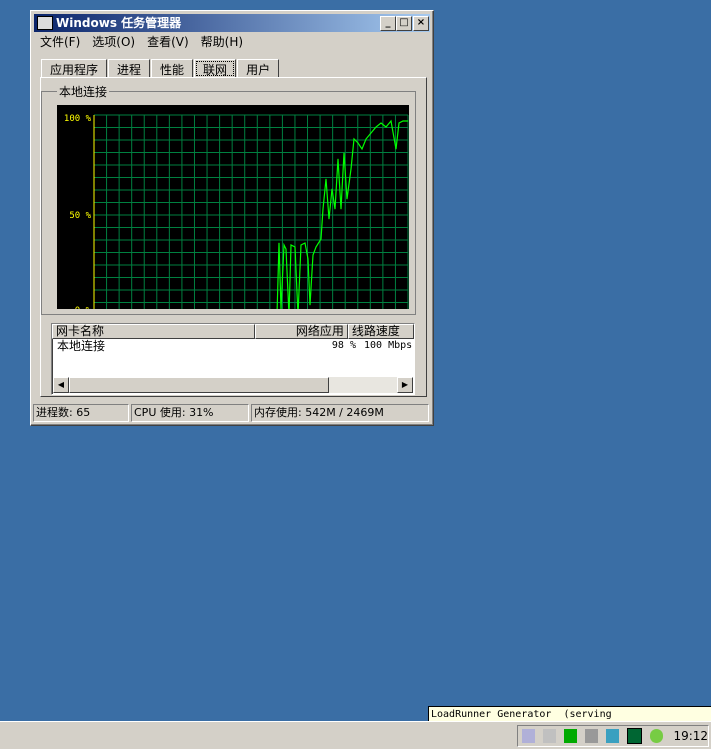 Image resolution: width=711 pixels, height=749 pixels. I want to click on title-bar: Windows 任务管理器 _ □ ×, so click(232, 23).